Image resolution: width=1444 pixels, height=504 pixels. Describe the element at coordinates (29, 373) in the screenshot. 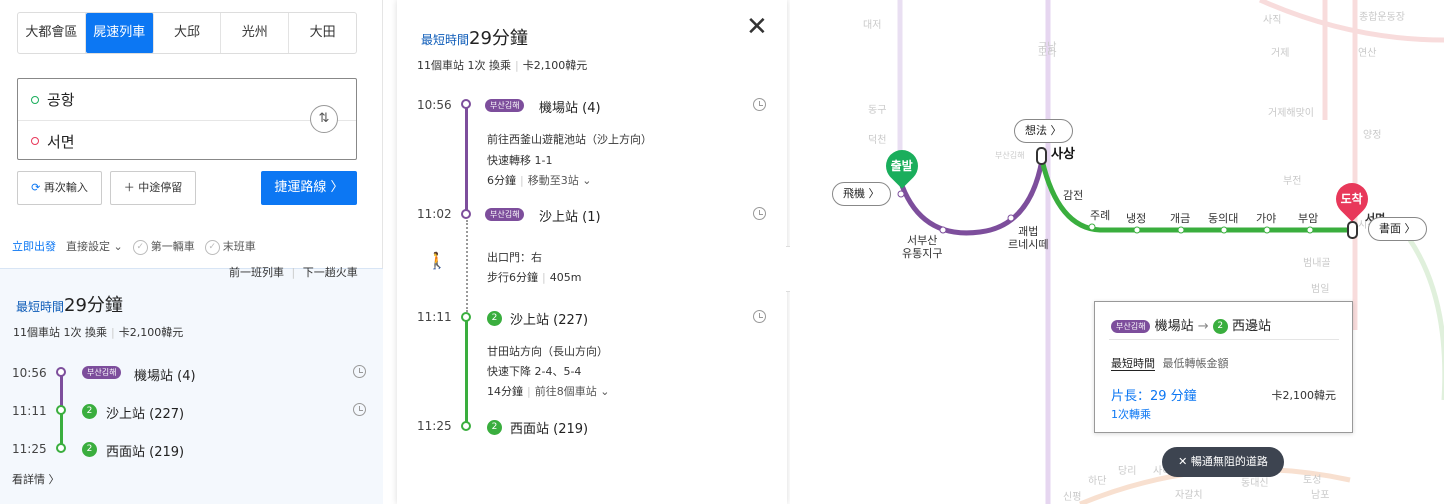

I see `leg-time: 10:56` at that location.